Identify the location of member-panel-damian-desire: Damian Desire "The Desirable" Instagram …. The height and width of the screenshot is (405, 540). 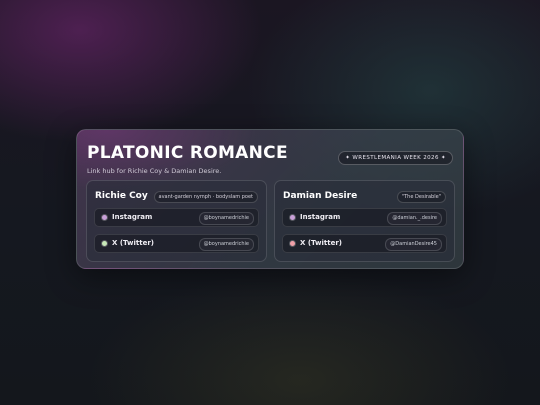
(364, 221).